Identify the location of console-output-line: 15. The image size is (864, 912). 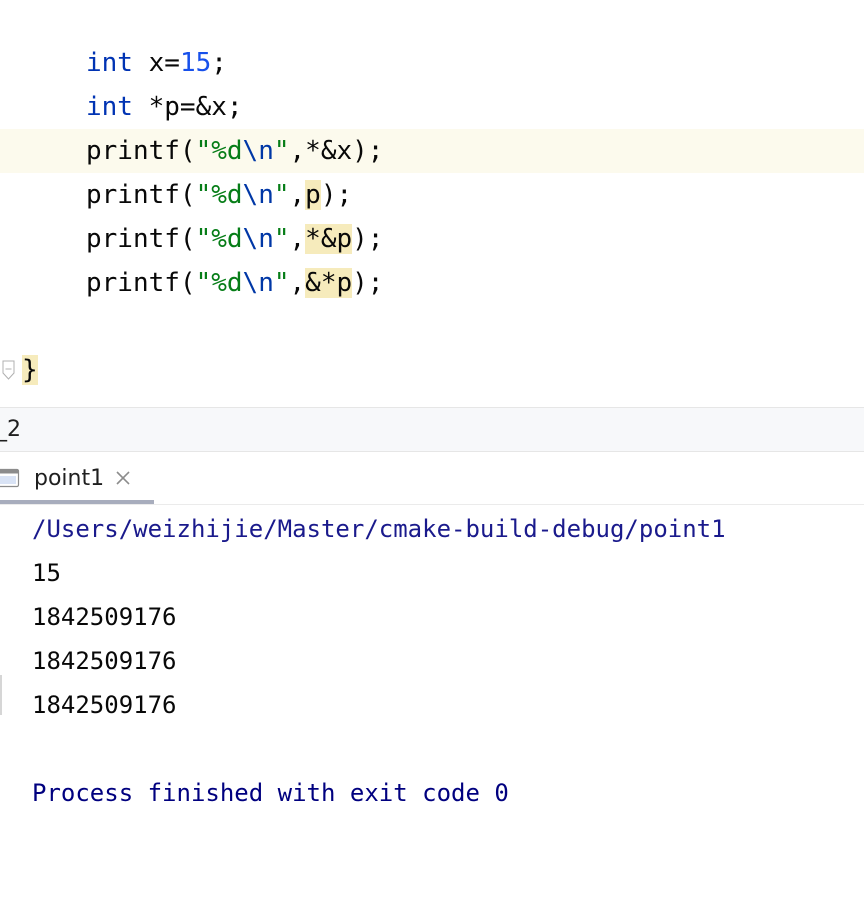
(46, 573).